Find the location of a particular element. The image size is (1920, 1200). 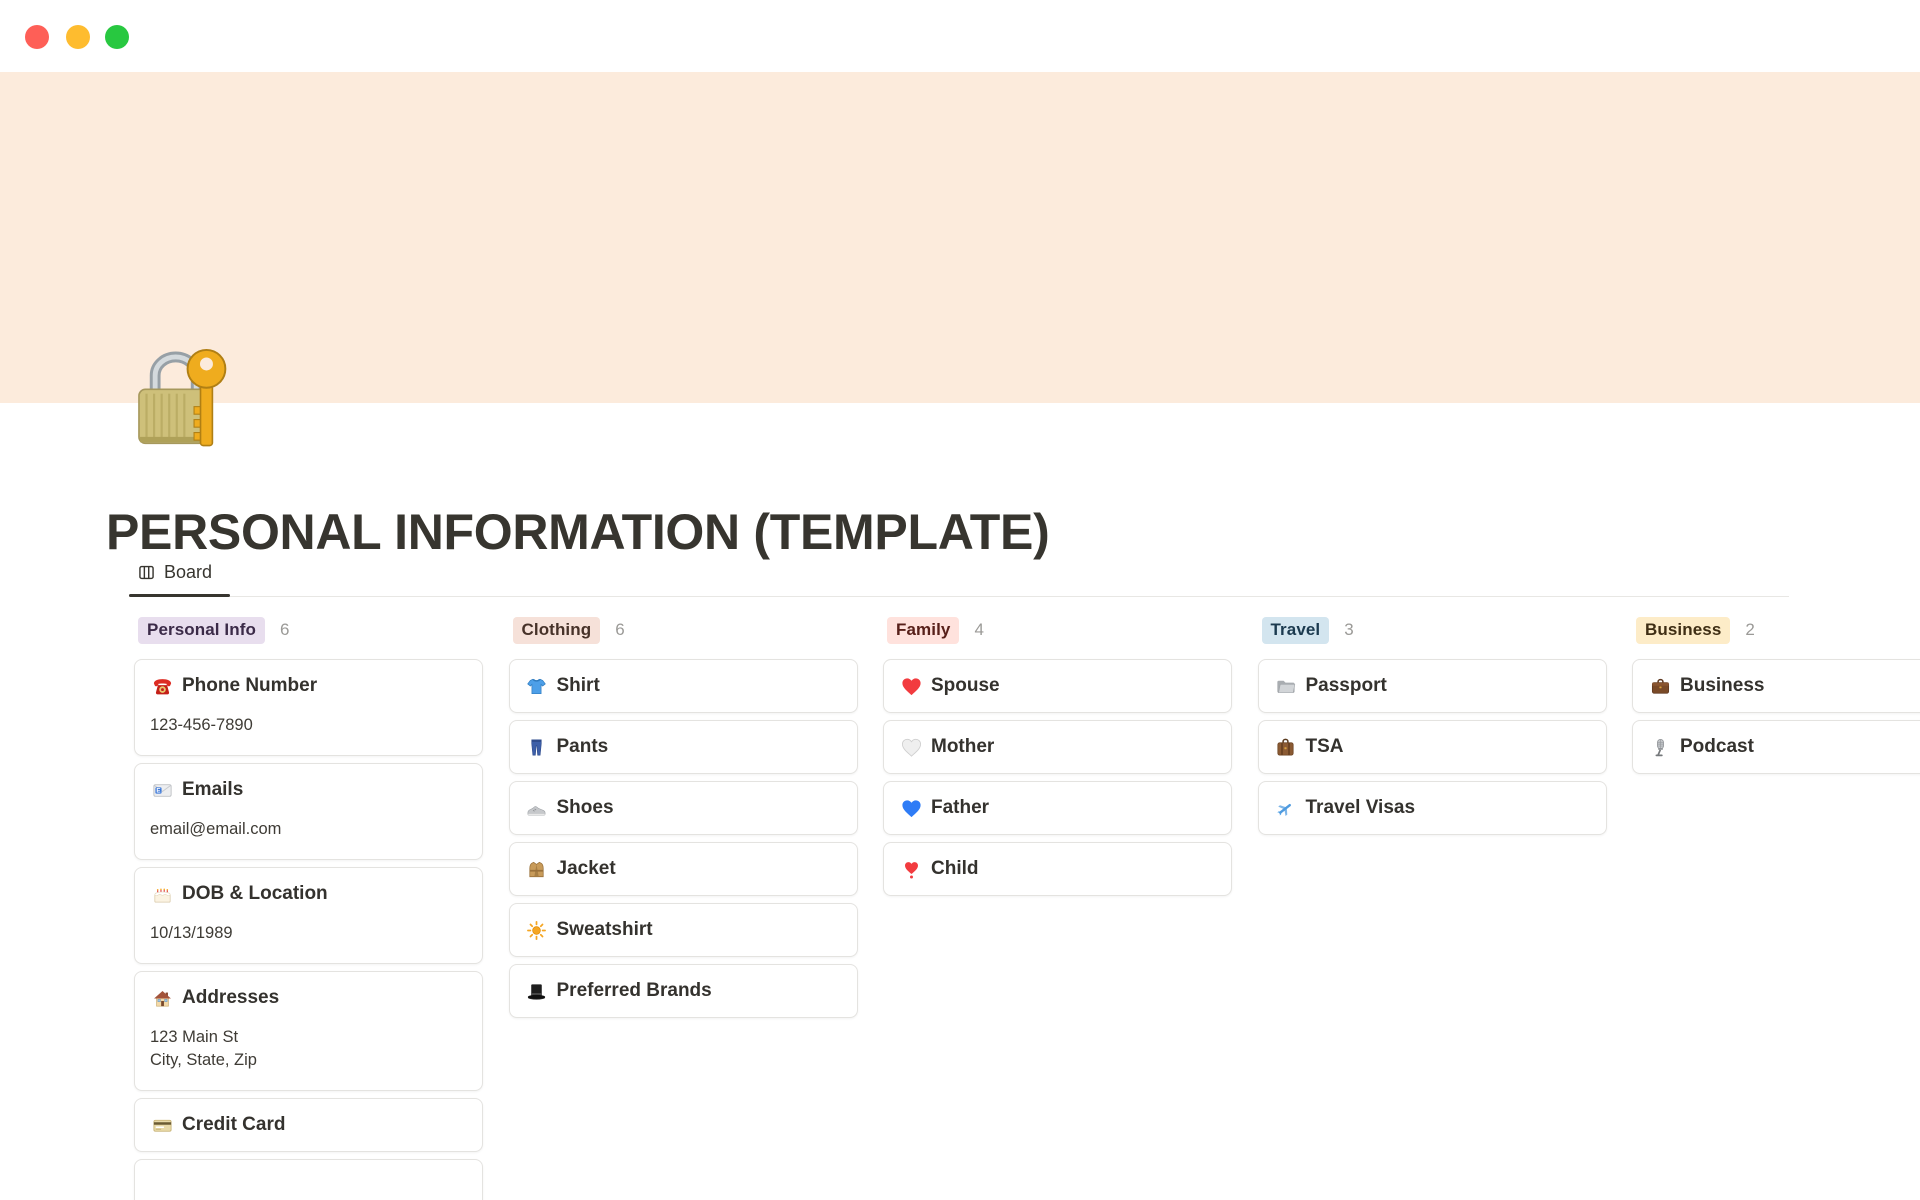

column-header: Business 2 is located at coordinates (1778, 630).